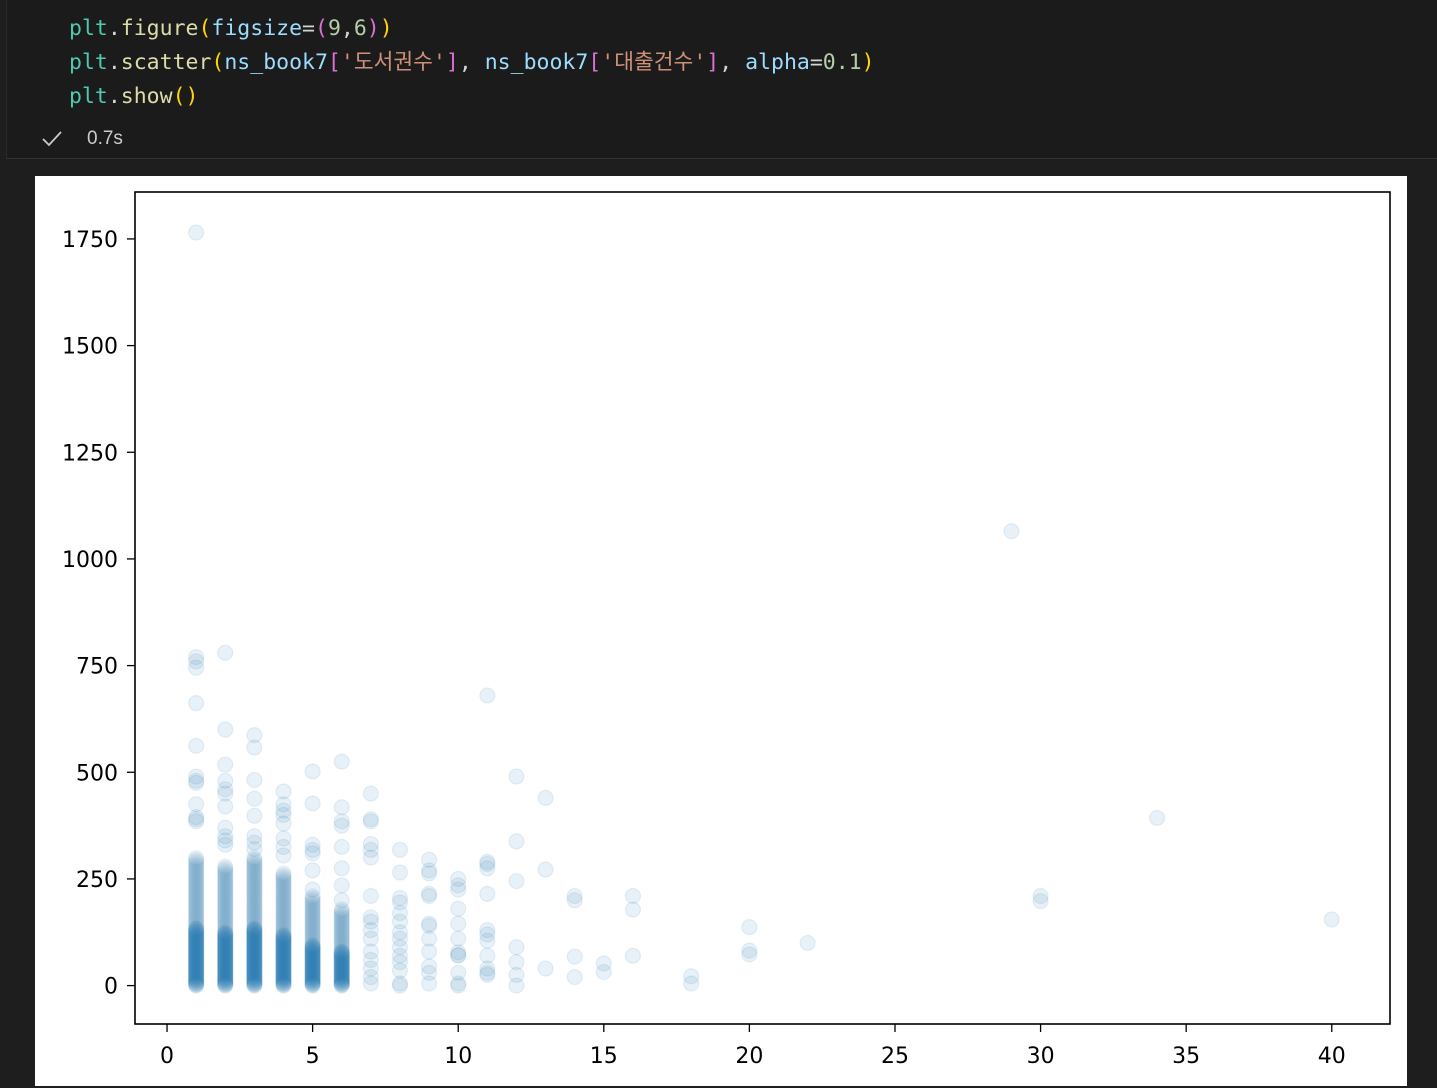 This screenshot has height=1088, width=1437. What do you see at coordinates (777, 62) in the screenshot?
I see `code-token: alpha` at bounding box center [777, 62].